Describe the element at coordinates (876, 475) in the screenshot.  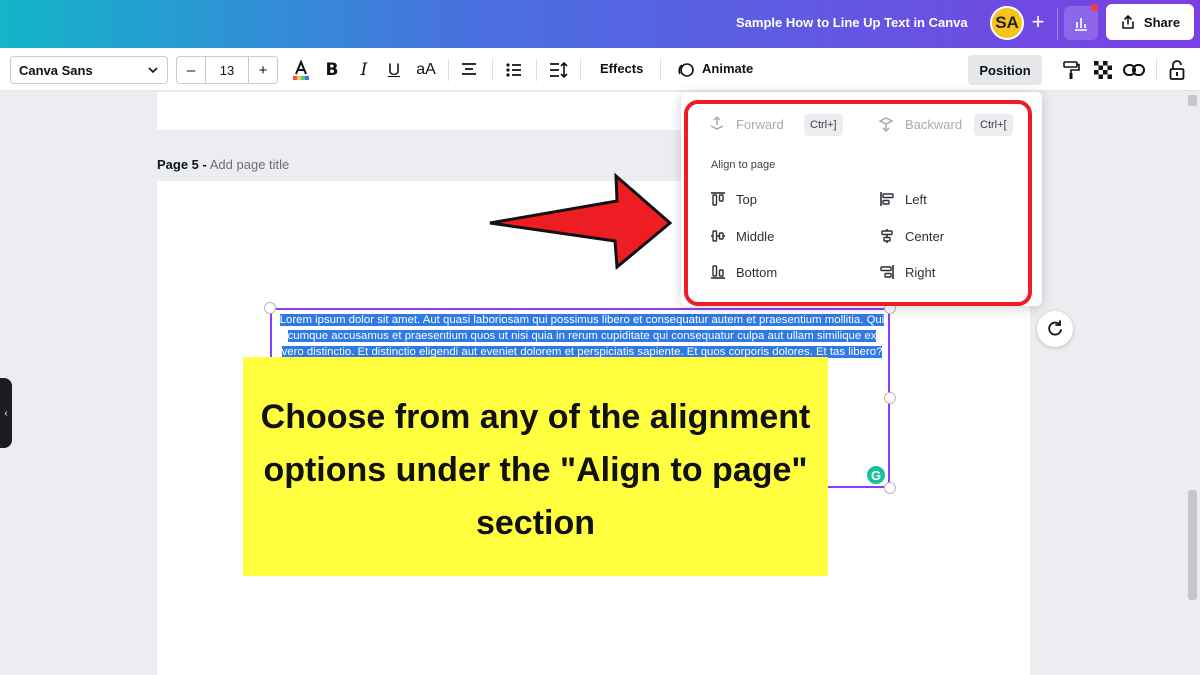
I see `grammarly-icon: G` at that location.